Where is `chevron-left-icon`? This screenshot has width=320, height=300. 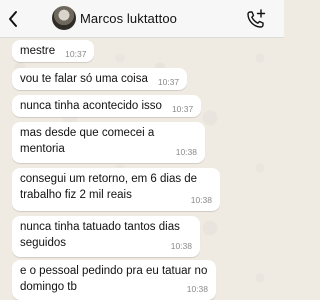
chevron-left-icon is located at coordinates (13, 18).